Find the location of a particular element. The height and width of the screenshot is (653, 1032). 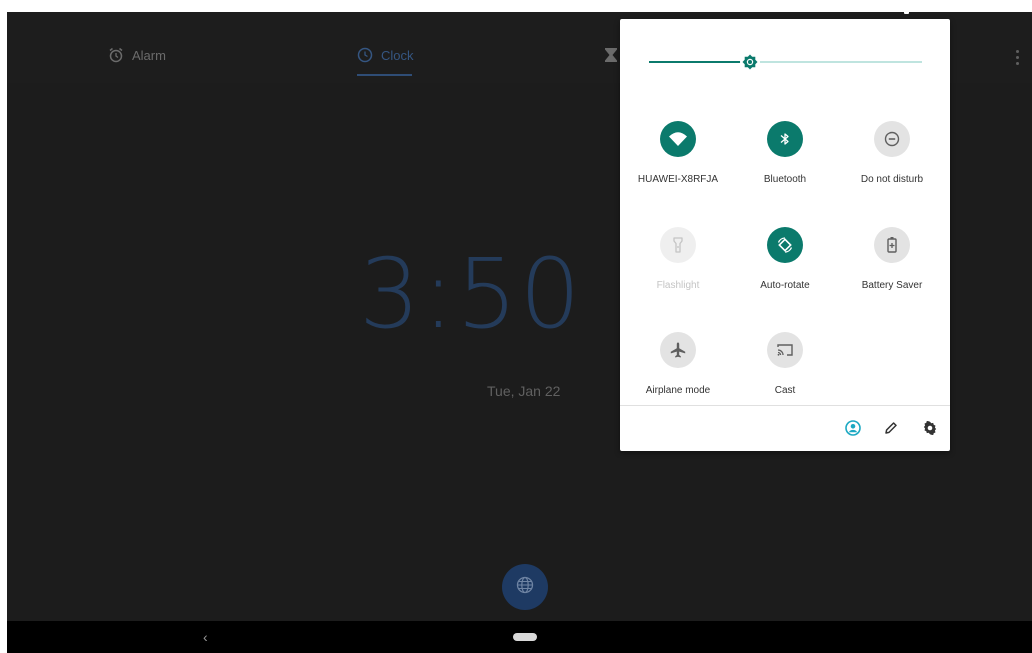

status-ampm: AM is located at coordinates (658, 10).